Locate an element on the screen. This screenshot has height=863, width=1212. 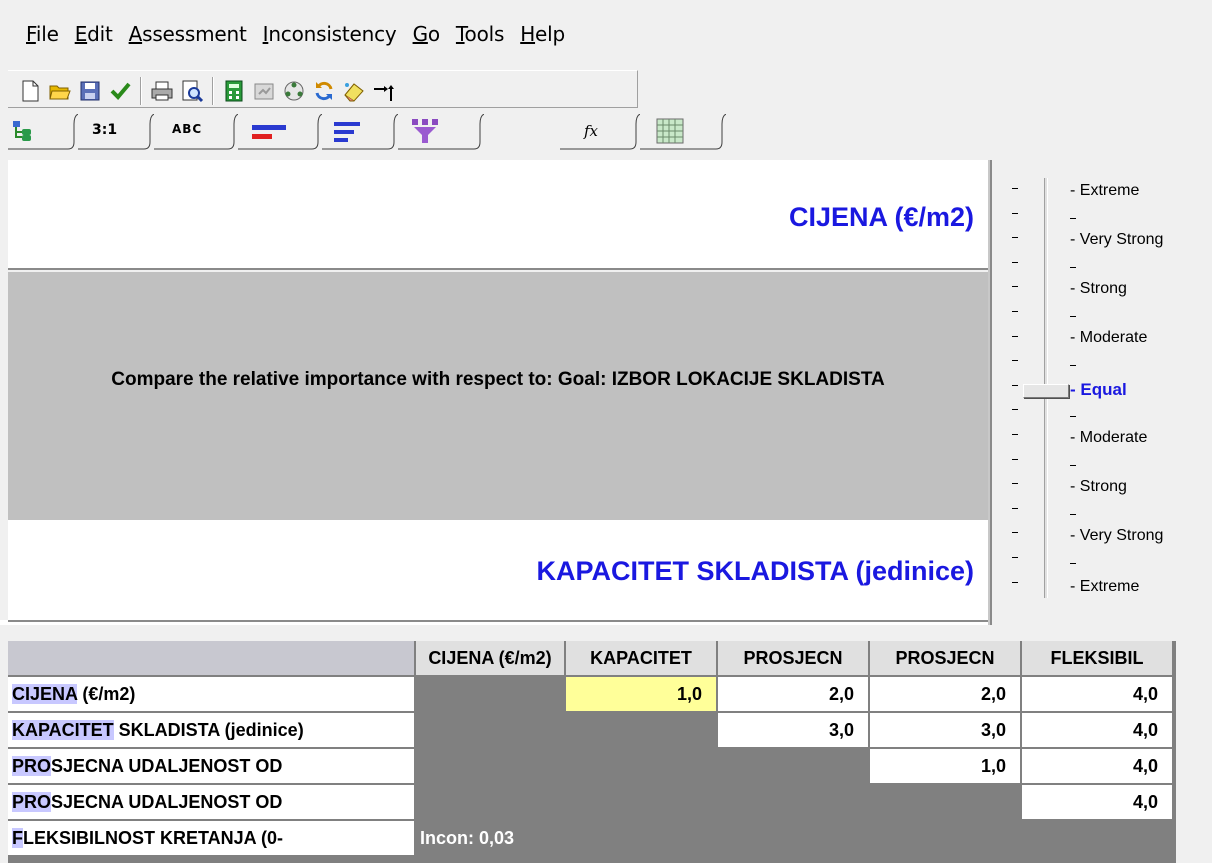
tab-funnel is located at coordinates (441, 132).